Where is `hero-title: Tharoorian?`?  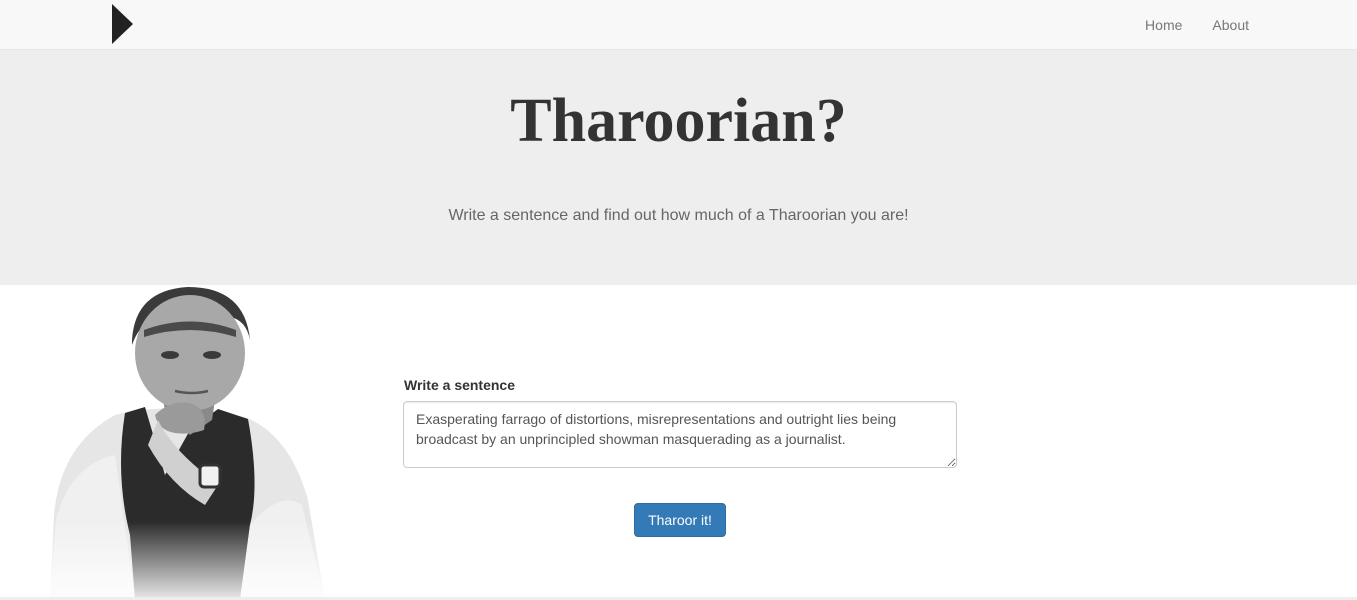
hero-title: Tharoorian? is located at coordinates (678, 121).